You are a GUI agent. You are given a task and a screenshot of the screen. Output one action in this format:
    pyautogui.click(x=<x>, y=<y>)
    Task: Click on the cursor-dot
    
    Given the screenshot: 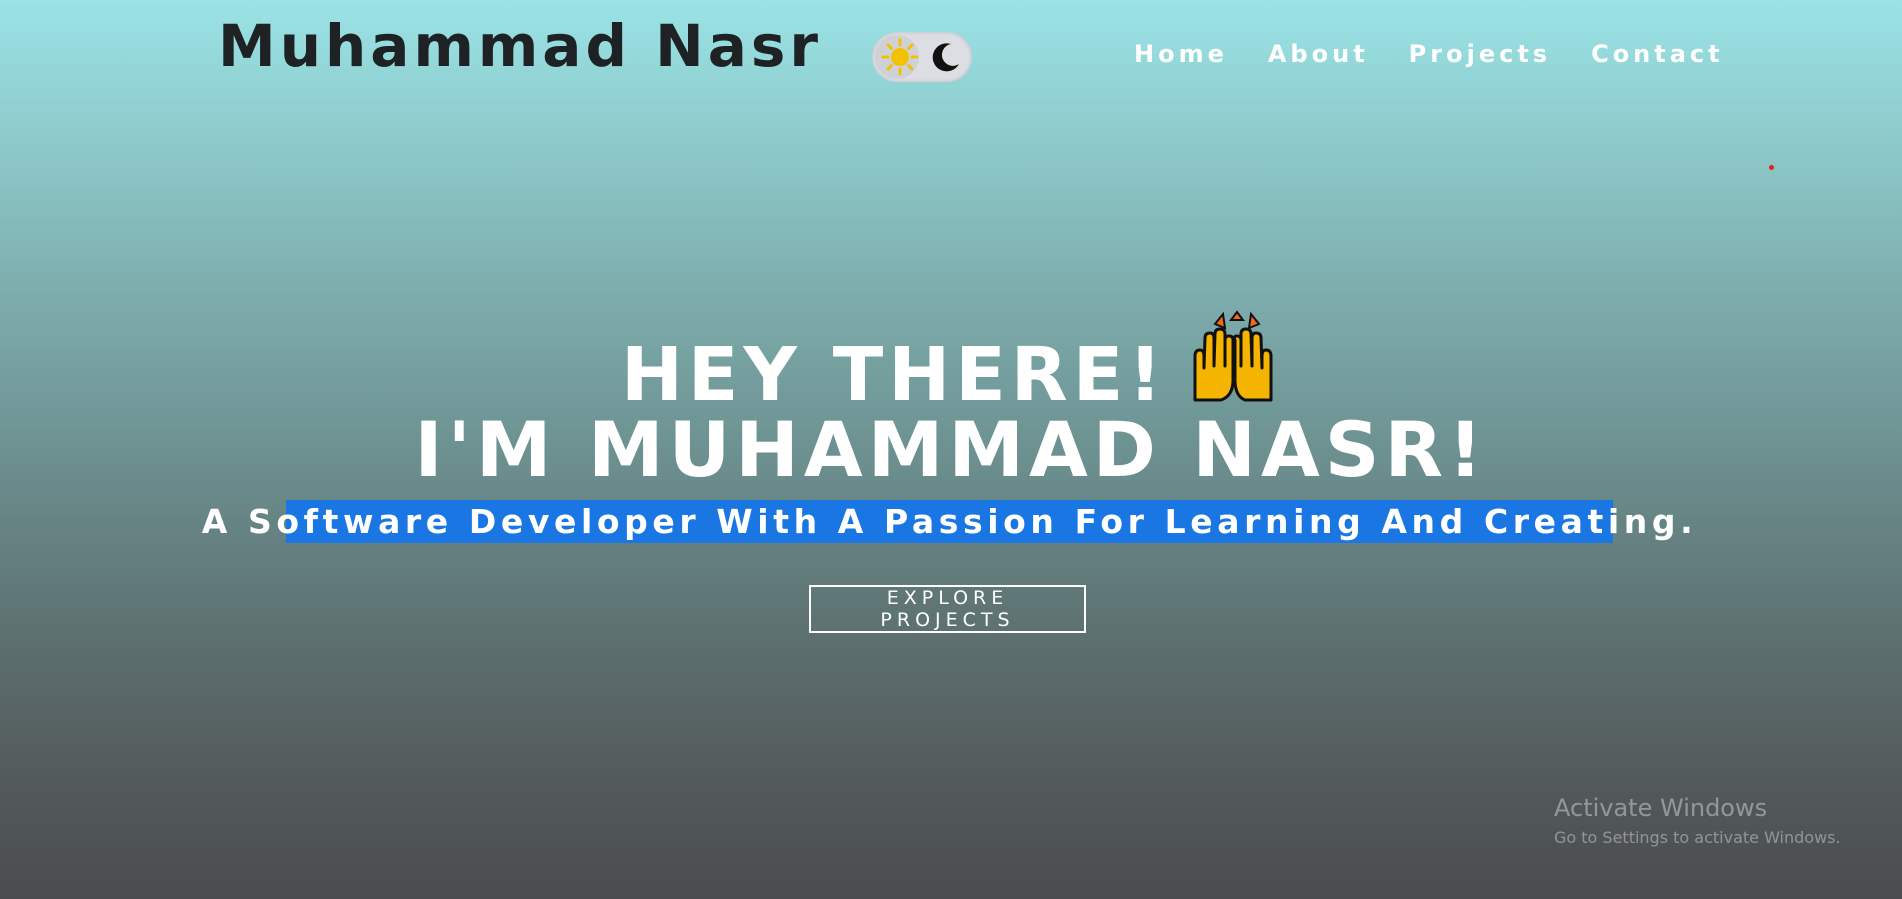 What is the action you would take?
    pyautogui.click(x=1771, y=167)
    